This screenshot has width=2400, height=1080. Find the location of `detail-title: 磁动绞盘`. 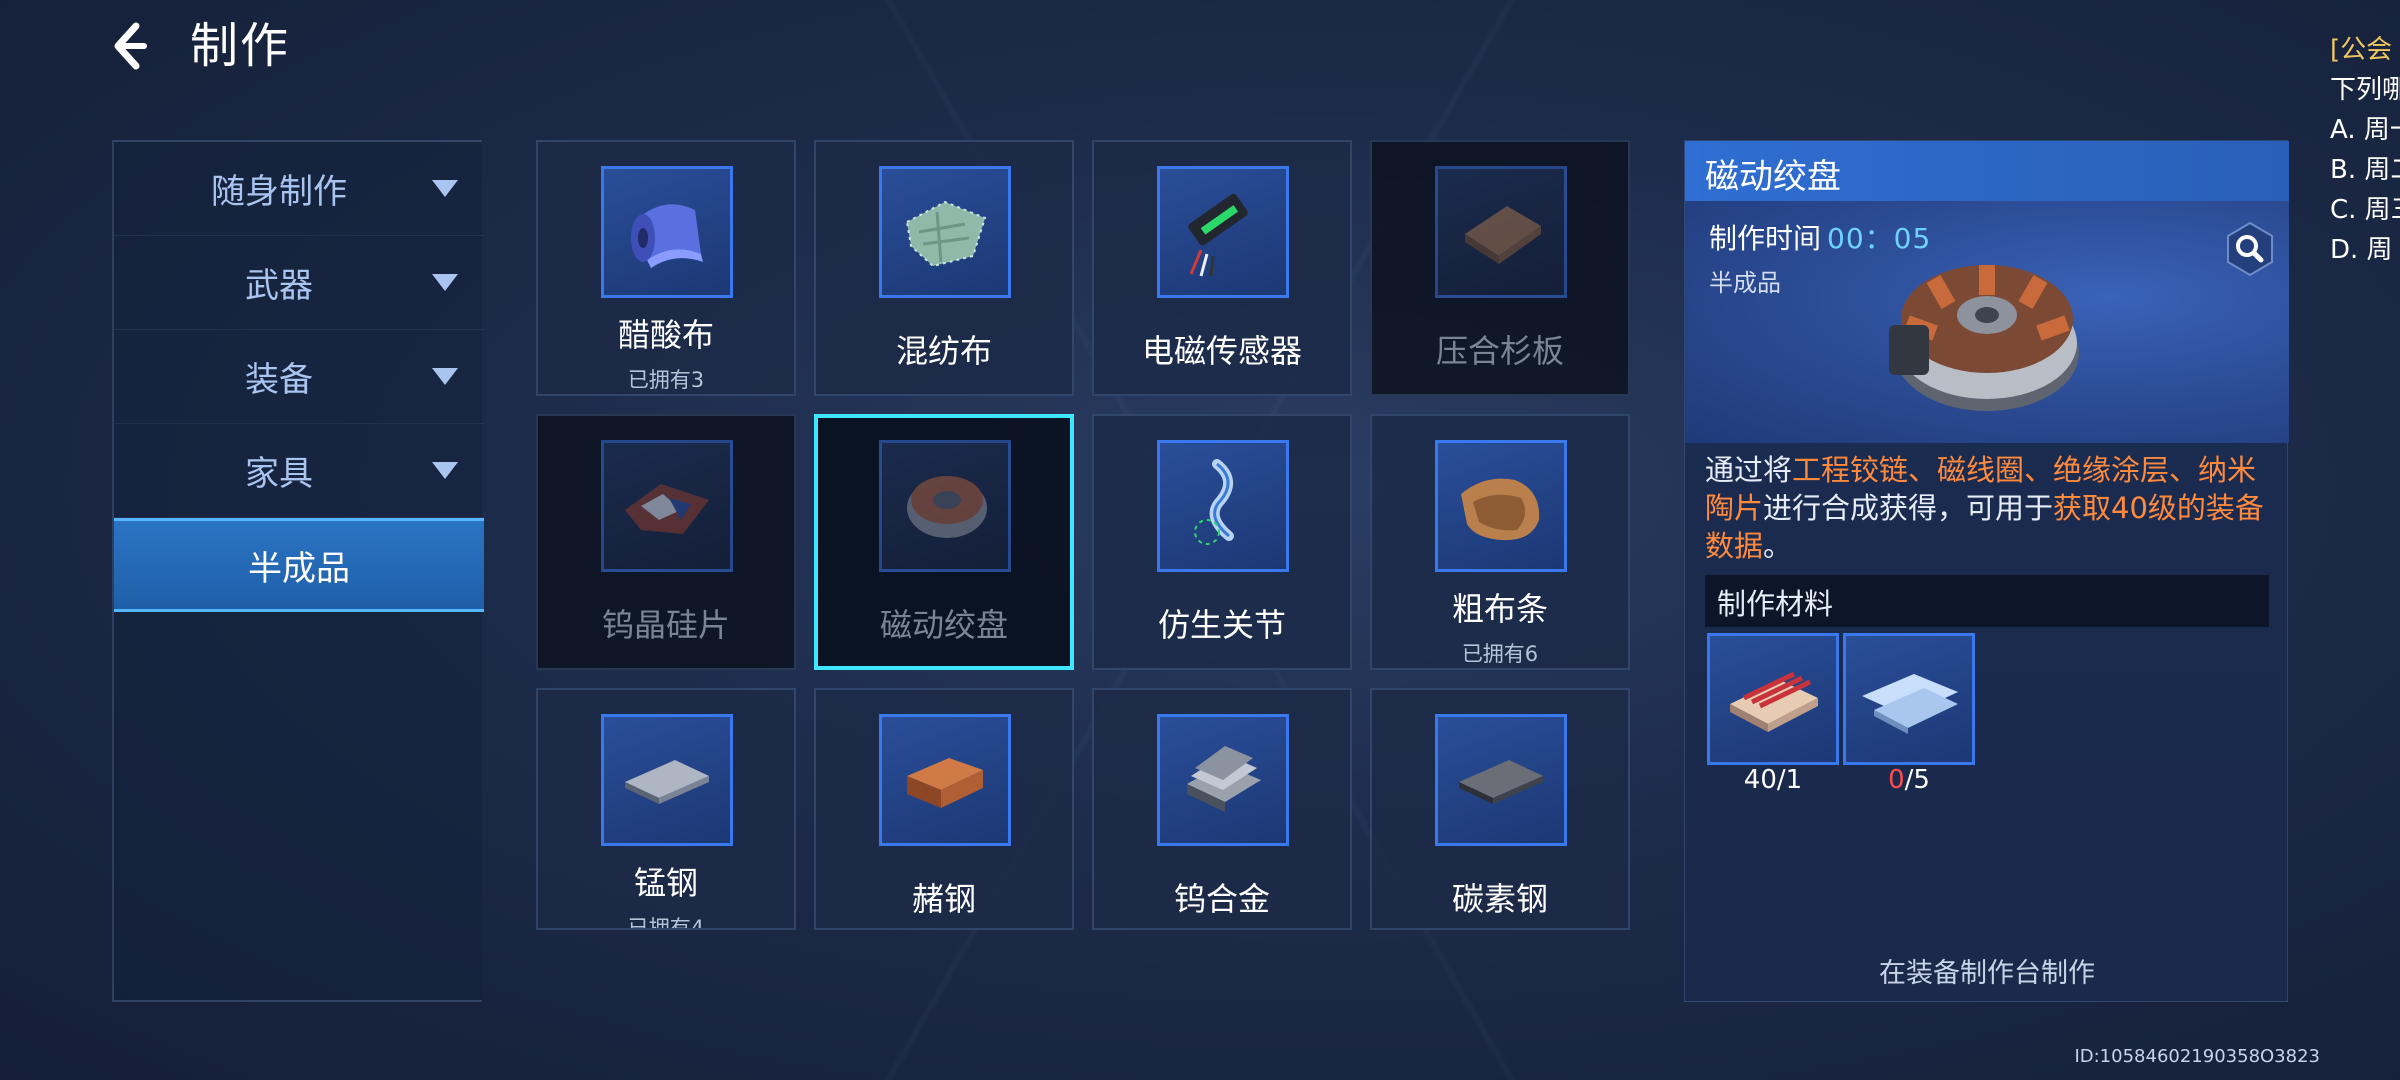

detail-title: 磁动绞盘 is located at coordinates (1773, 177).